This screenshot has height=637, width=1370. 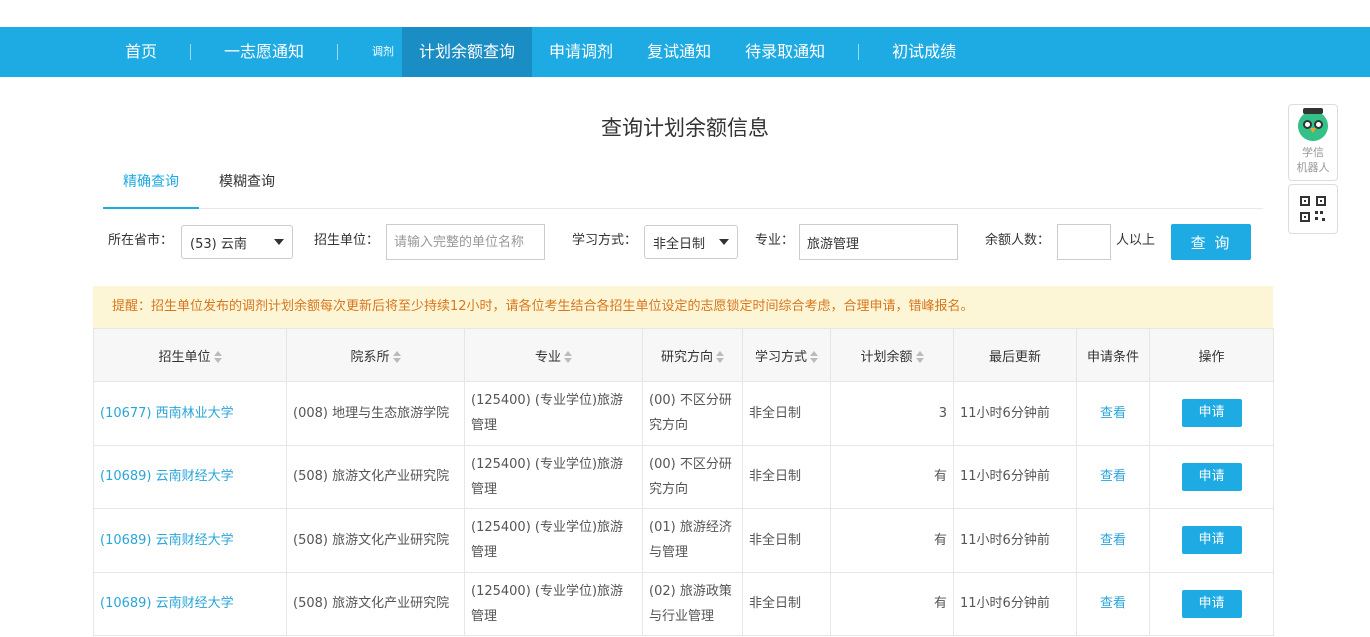 I want to click on nav-item-admission-notice: 待录取通知, so click(x=785, y=52).